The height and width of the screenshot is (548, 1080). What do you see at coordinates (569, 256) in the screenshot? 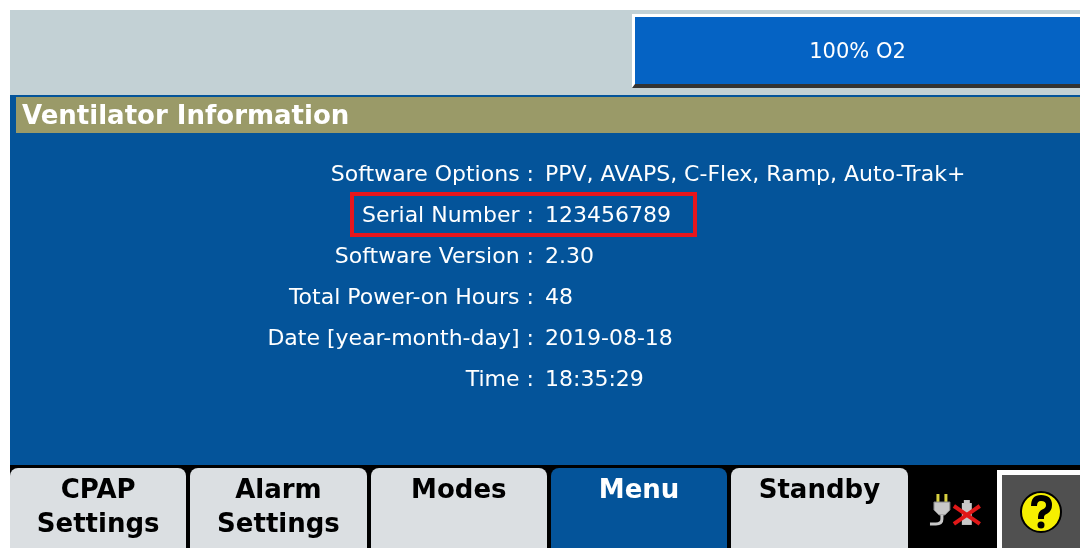
I see `info-value: 2.30` at bounding box center [569, 256].